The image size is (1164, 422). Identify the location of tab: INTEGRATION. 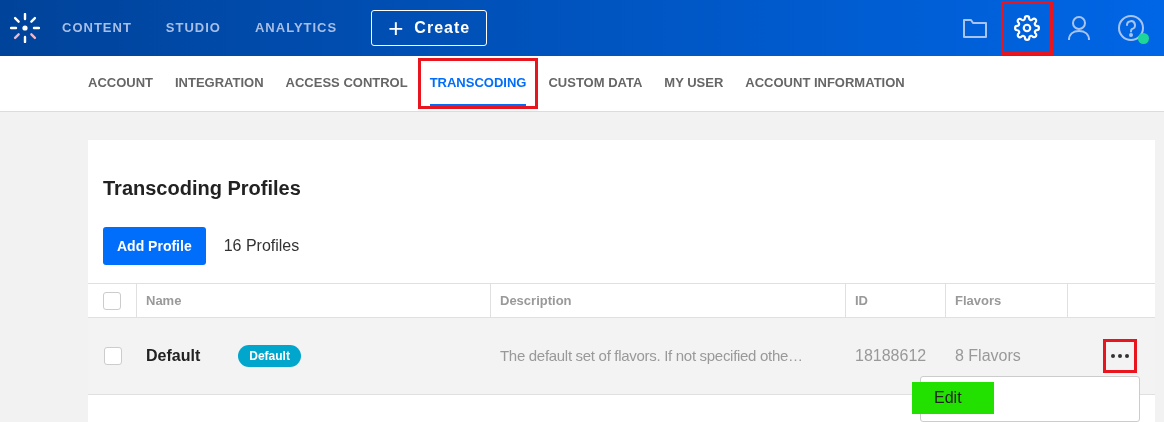
(219, 83).